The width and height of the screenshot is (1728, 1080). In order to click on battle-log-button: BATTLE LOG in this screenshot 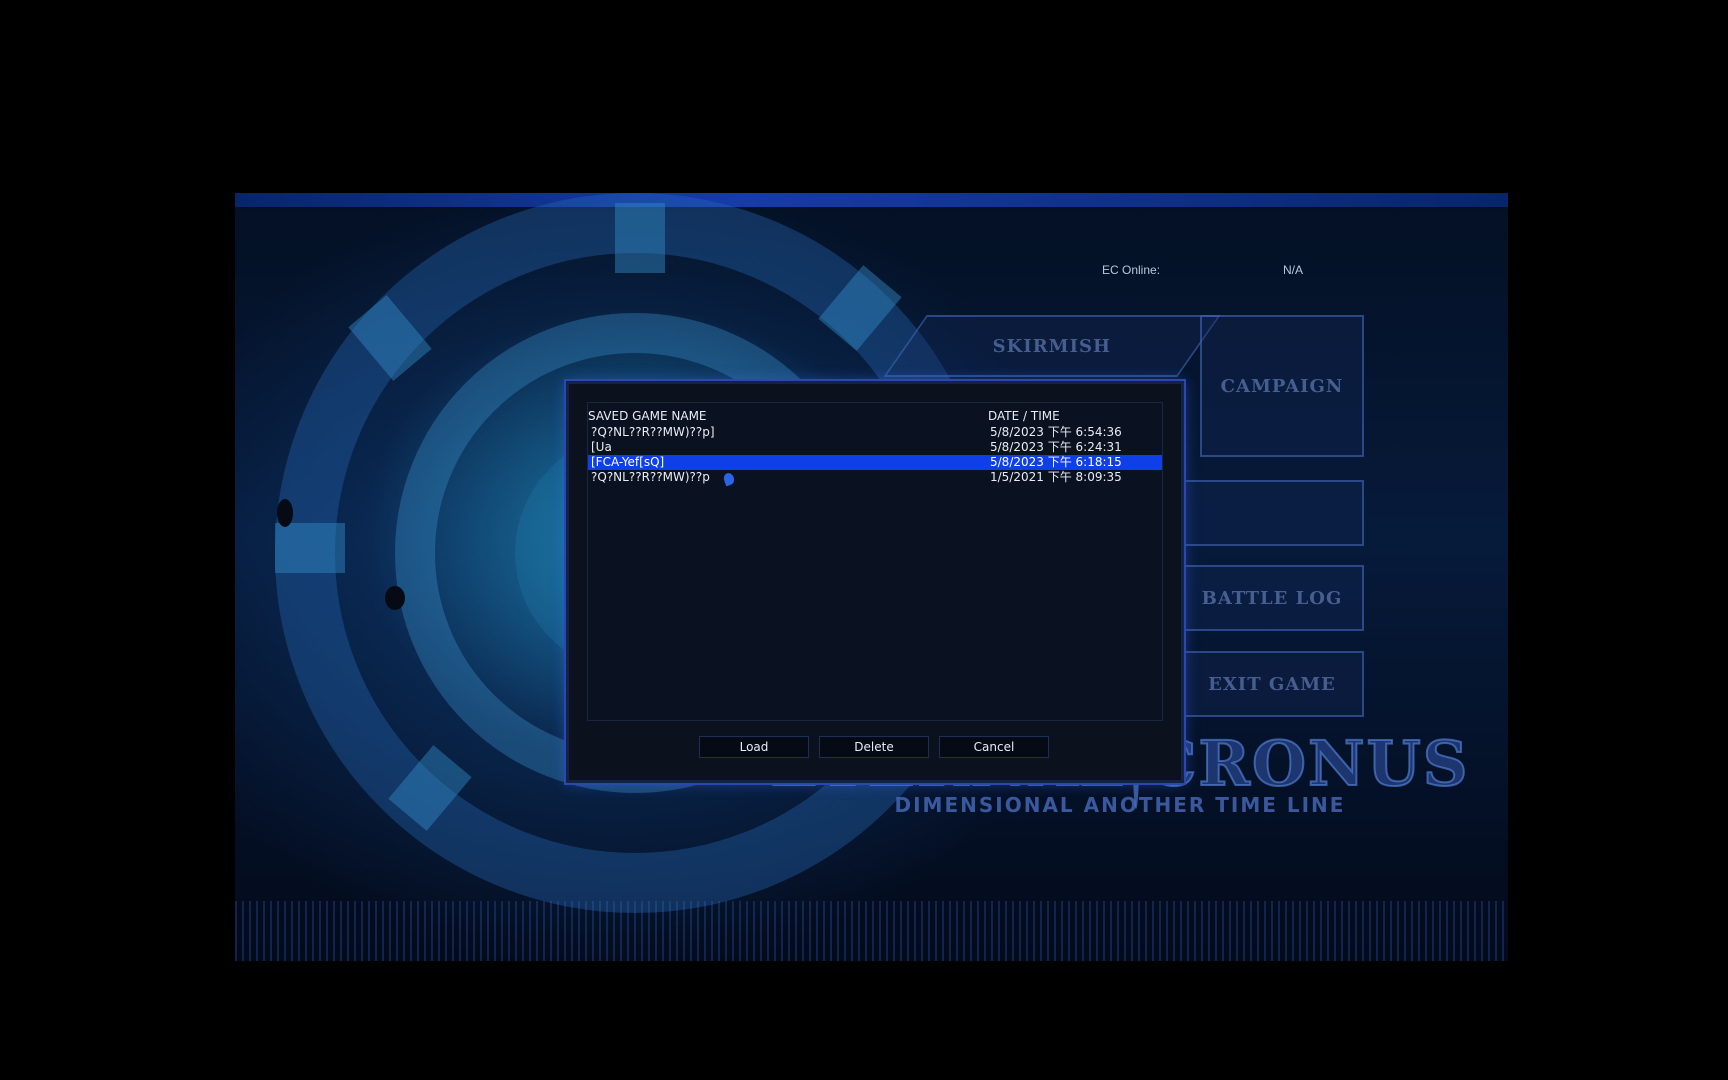, I will do `click(1272, 598)`.